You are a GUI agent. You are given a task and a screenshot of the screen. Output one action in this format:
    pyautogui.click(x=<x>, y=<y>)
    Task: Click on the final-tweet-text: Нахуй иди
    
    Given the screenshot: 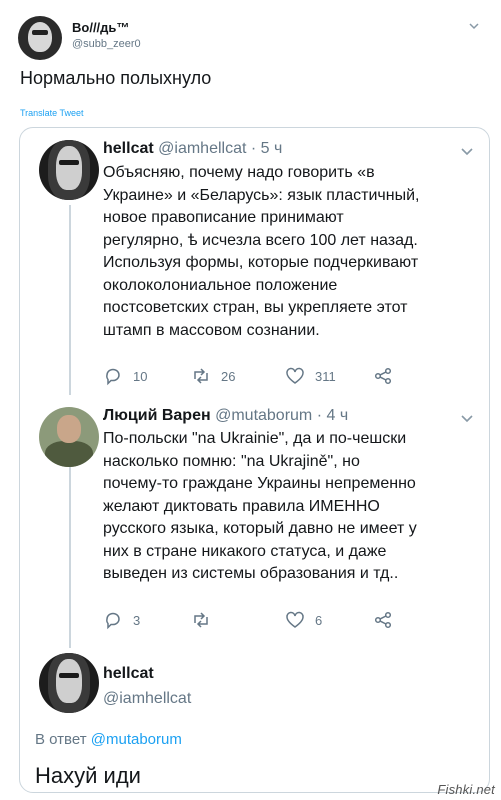 What is the action you would take?
    pyautogui.click(x=88, y=775)
    